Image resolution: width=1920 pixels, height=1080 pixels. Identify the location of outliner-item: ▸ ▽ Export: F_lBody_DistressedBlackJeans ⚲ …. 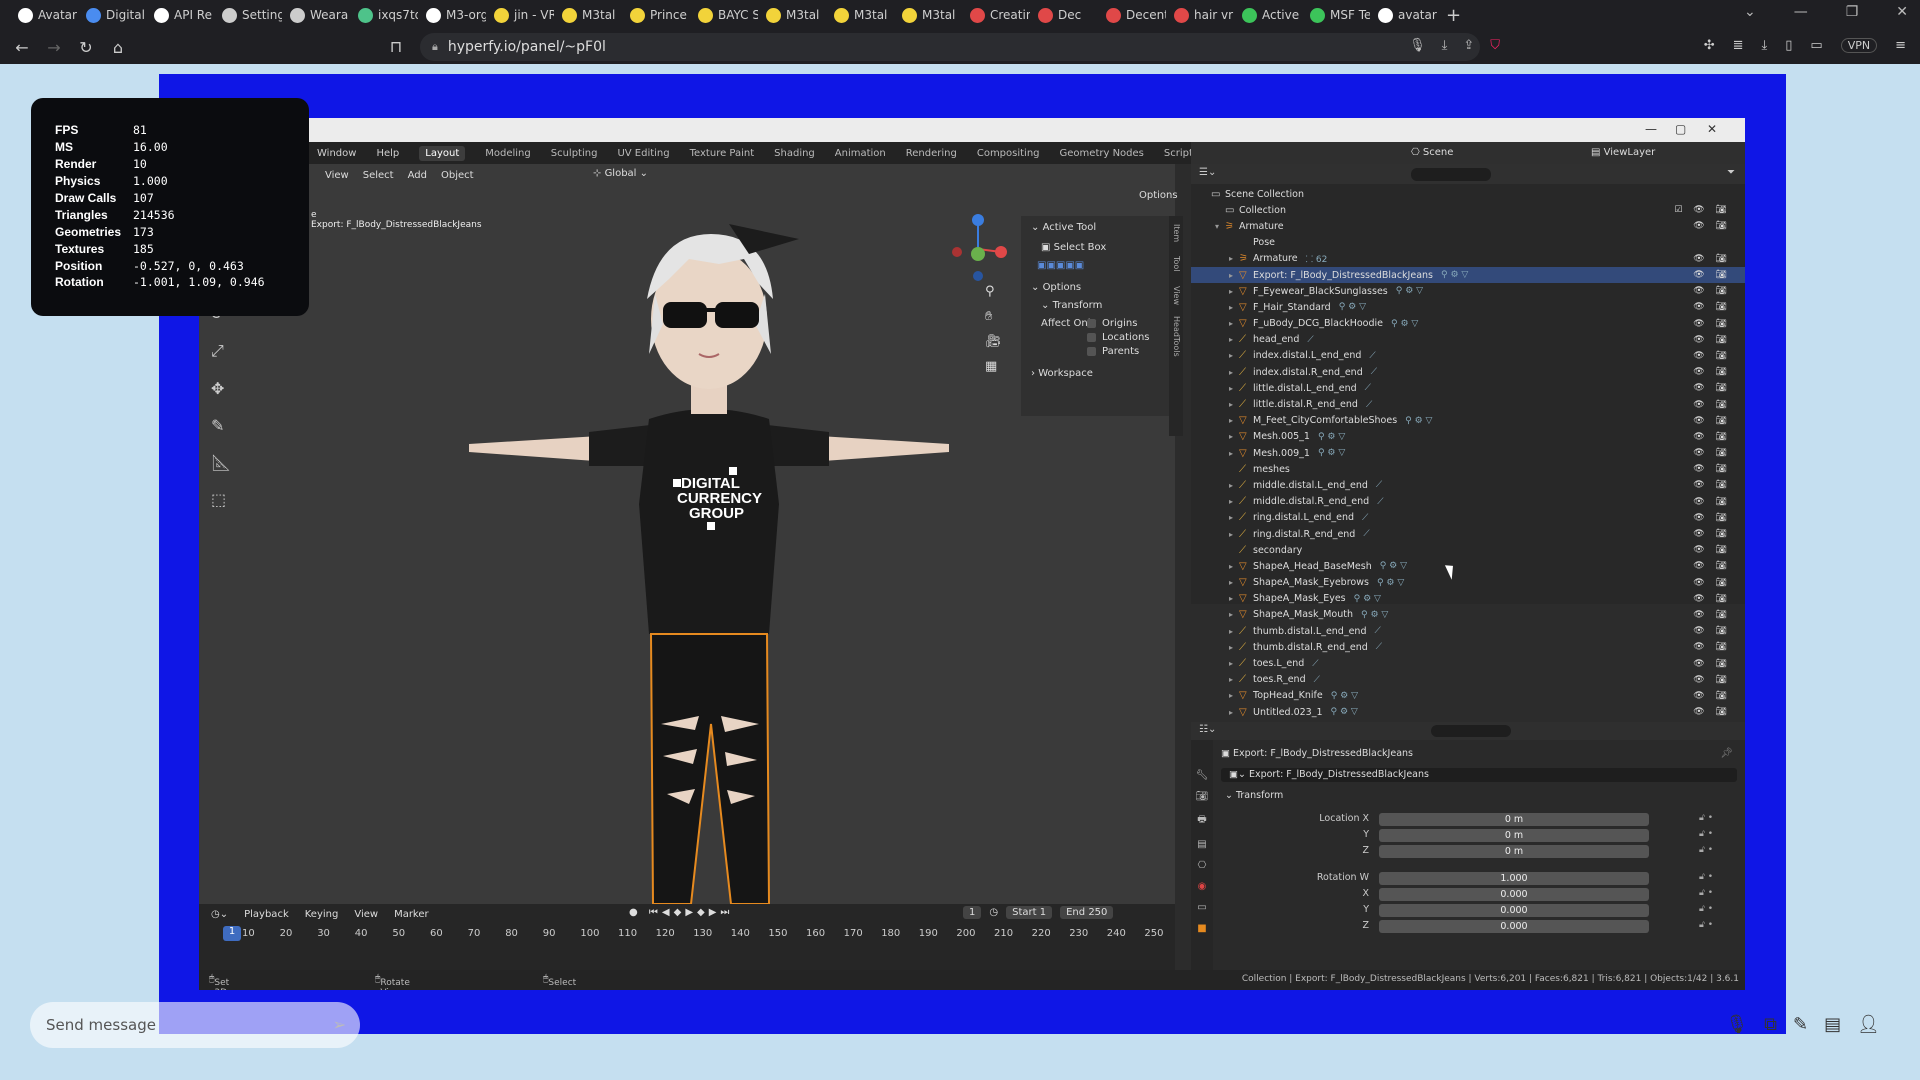
(1468, 275).